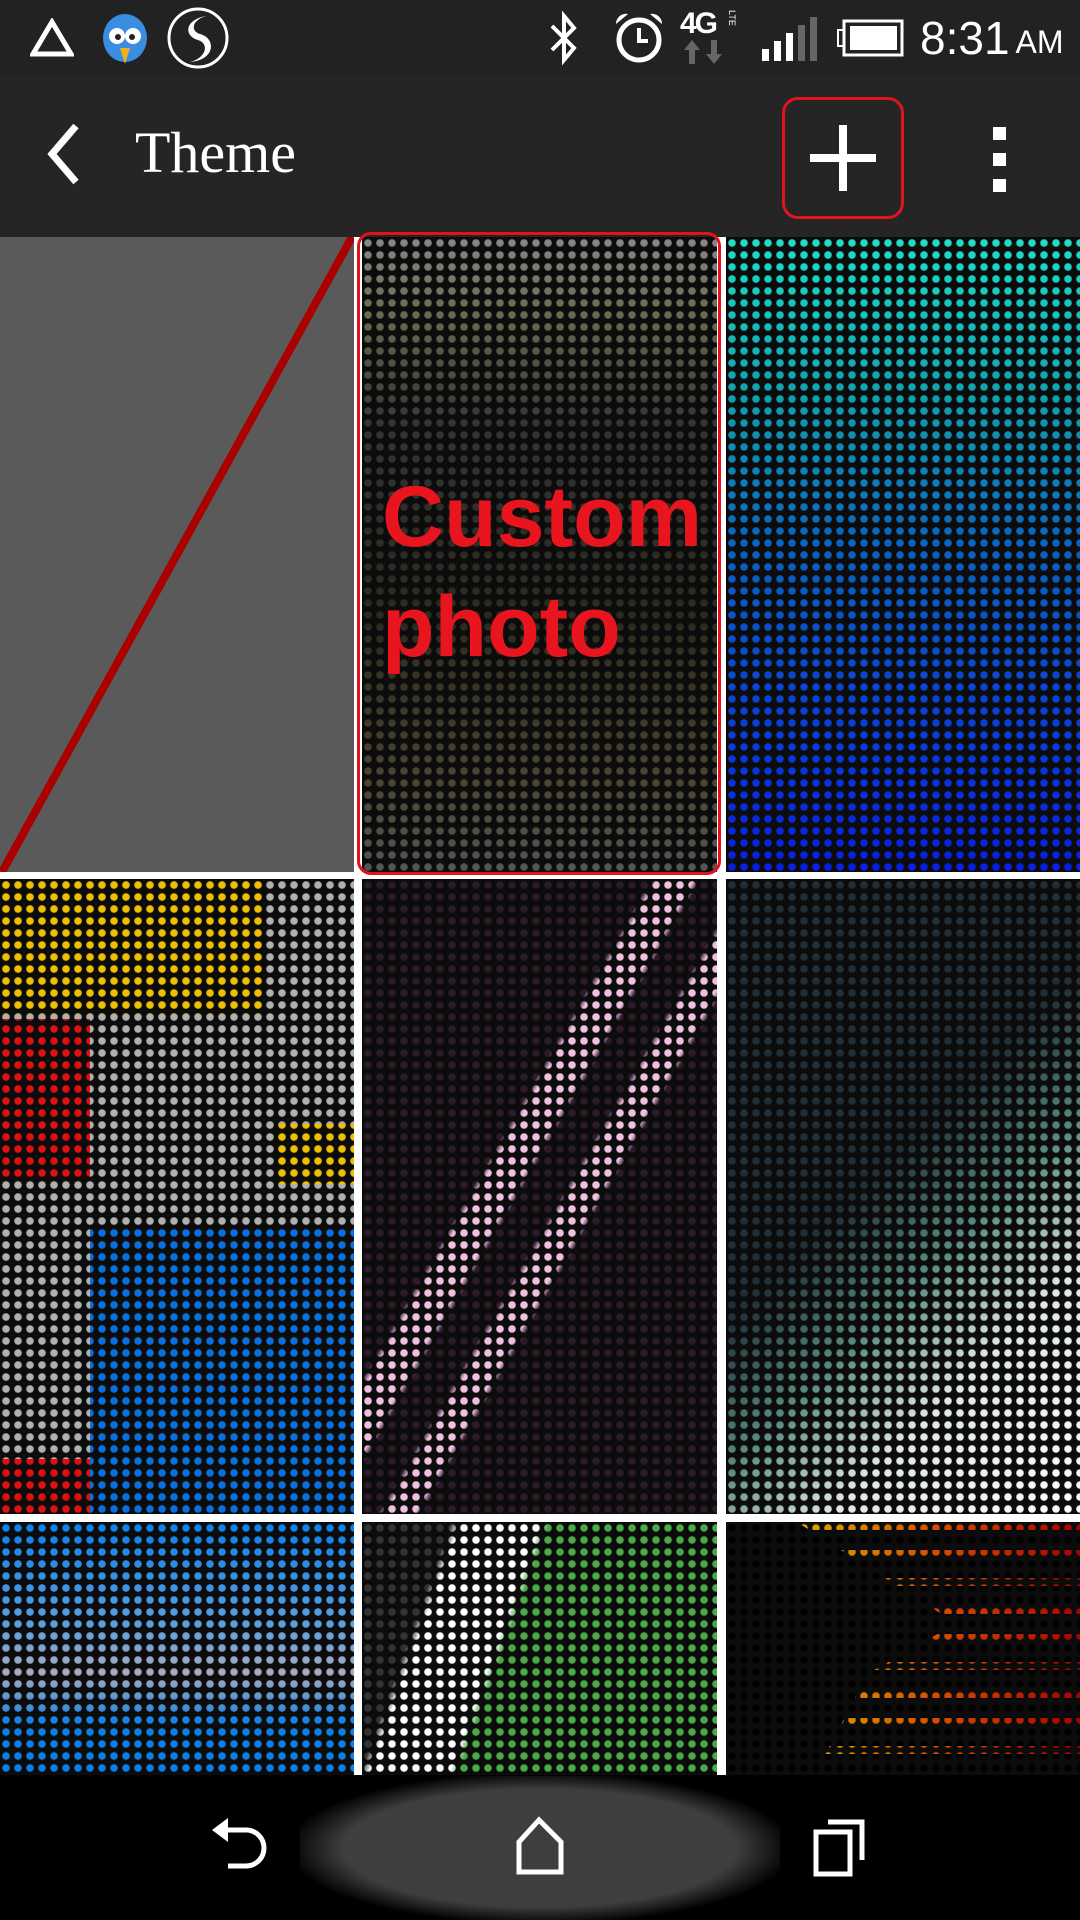 This screenshot has width=1080, height=1920. I want to click on action-bar: Theme, so click(540, 156).